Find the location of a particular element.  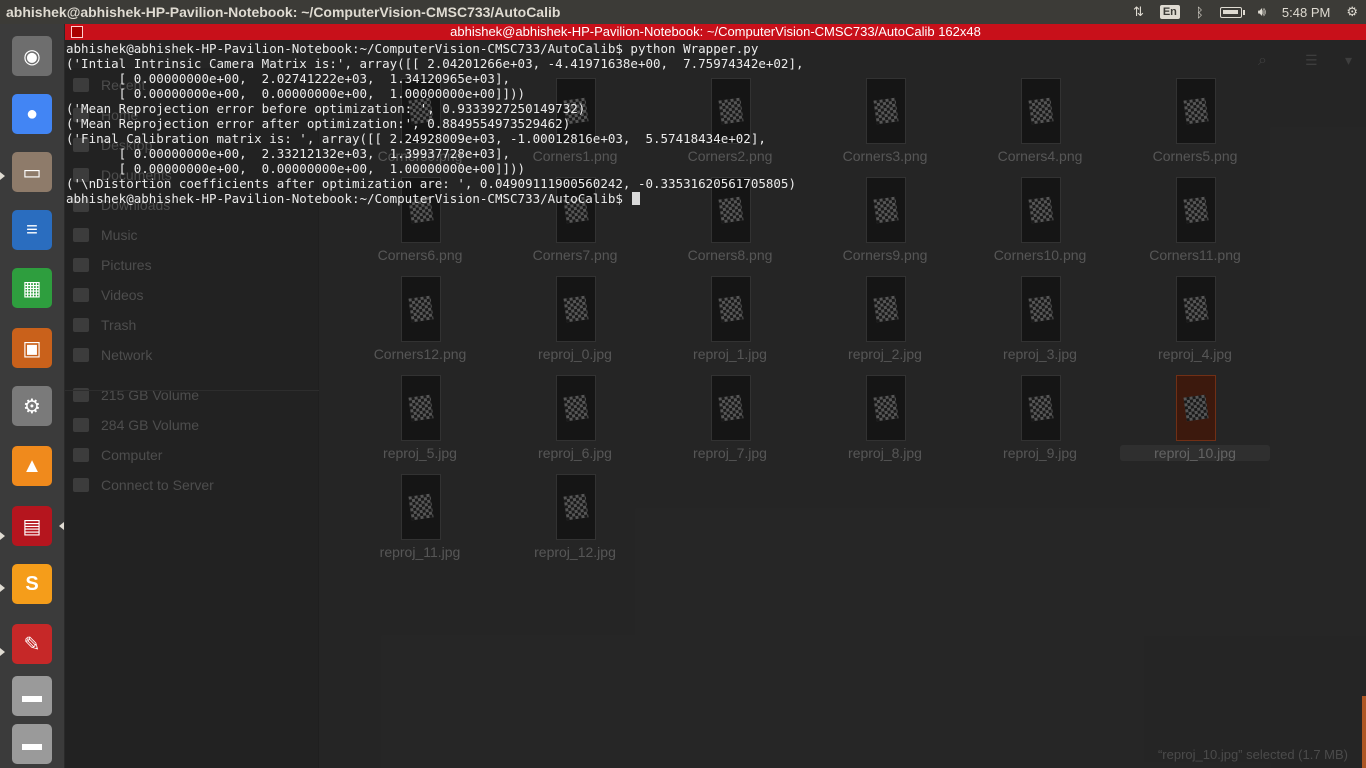

launcher-impress: ▣ is located at coordinates (32, 348).